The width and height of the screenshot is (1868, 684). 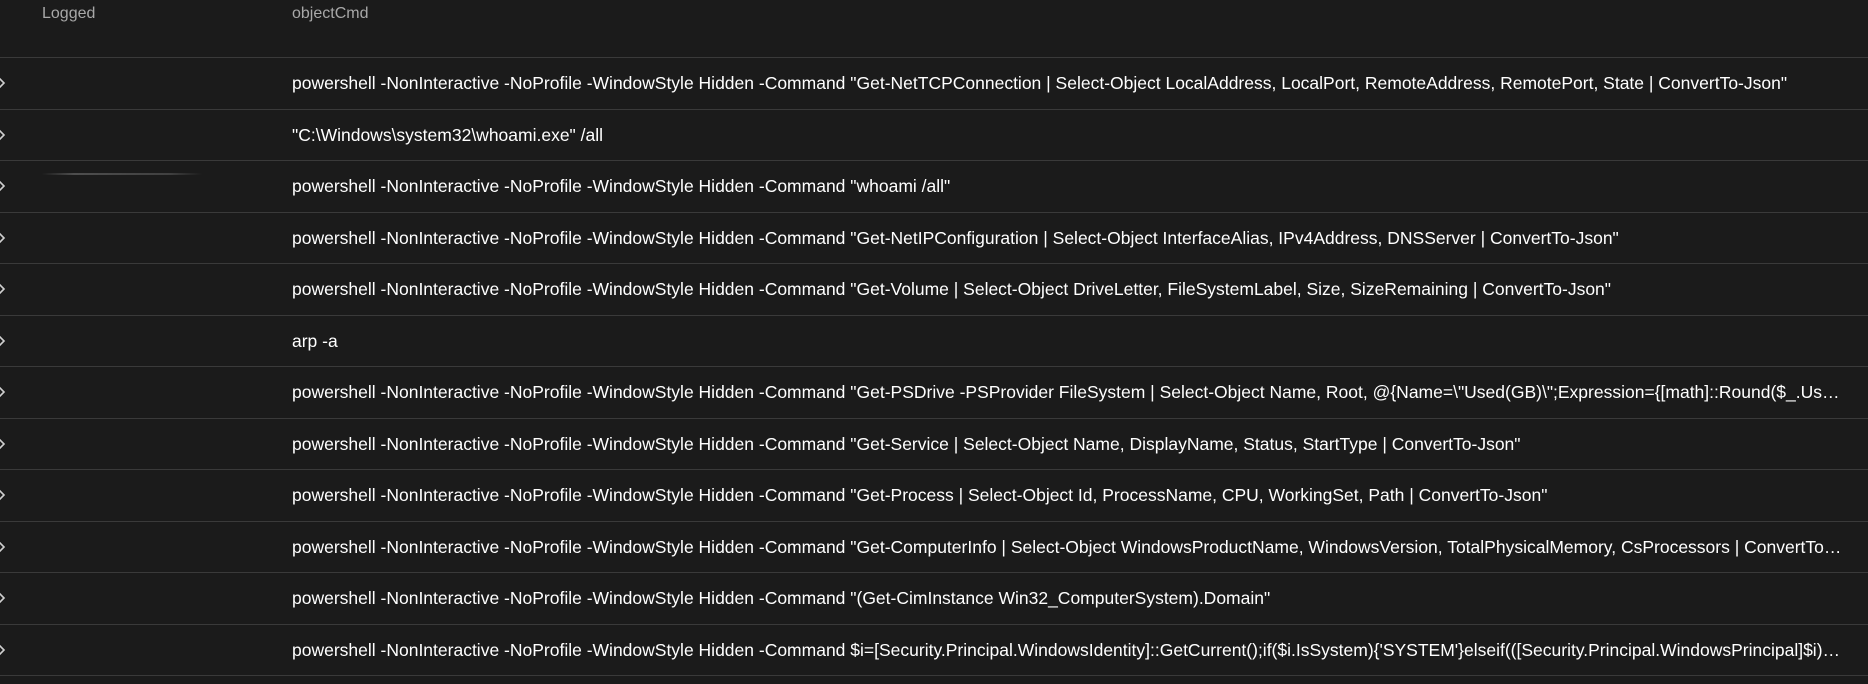 I want to click on grid-header: Logged objectCmd, so click(x=934, y=29).